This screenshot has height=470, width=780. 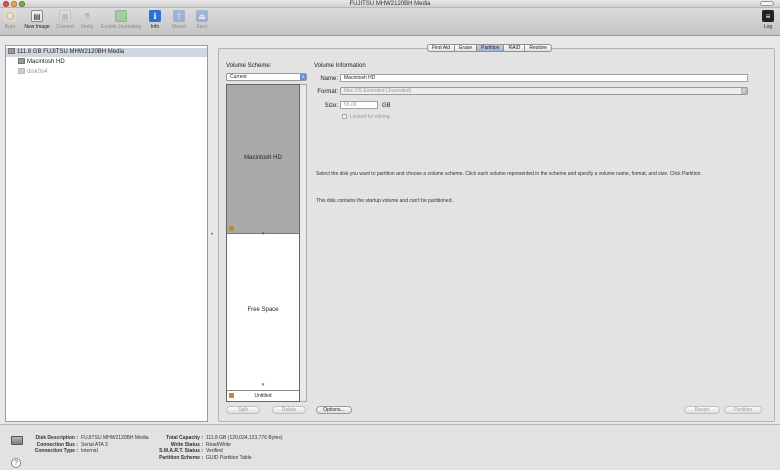 I want to click on burn-button: Burn, so click(x=10, y=20).